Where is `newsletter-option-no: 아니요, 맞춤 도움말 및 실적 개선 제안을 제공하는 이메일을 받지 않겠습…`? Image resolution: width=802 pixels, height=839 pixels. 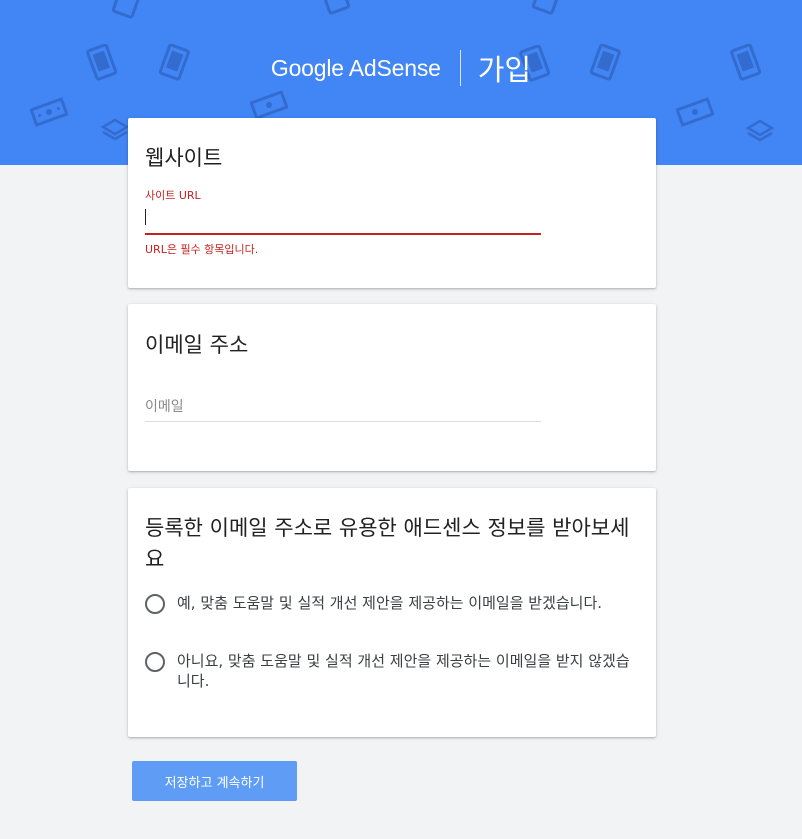
newsletter-option-no: 아니요, 맞춤 도움말 및 실적 개선 제안을 제공하는 이메일을 받지 않겠습… is located at coordinates (395, 671).